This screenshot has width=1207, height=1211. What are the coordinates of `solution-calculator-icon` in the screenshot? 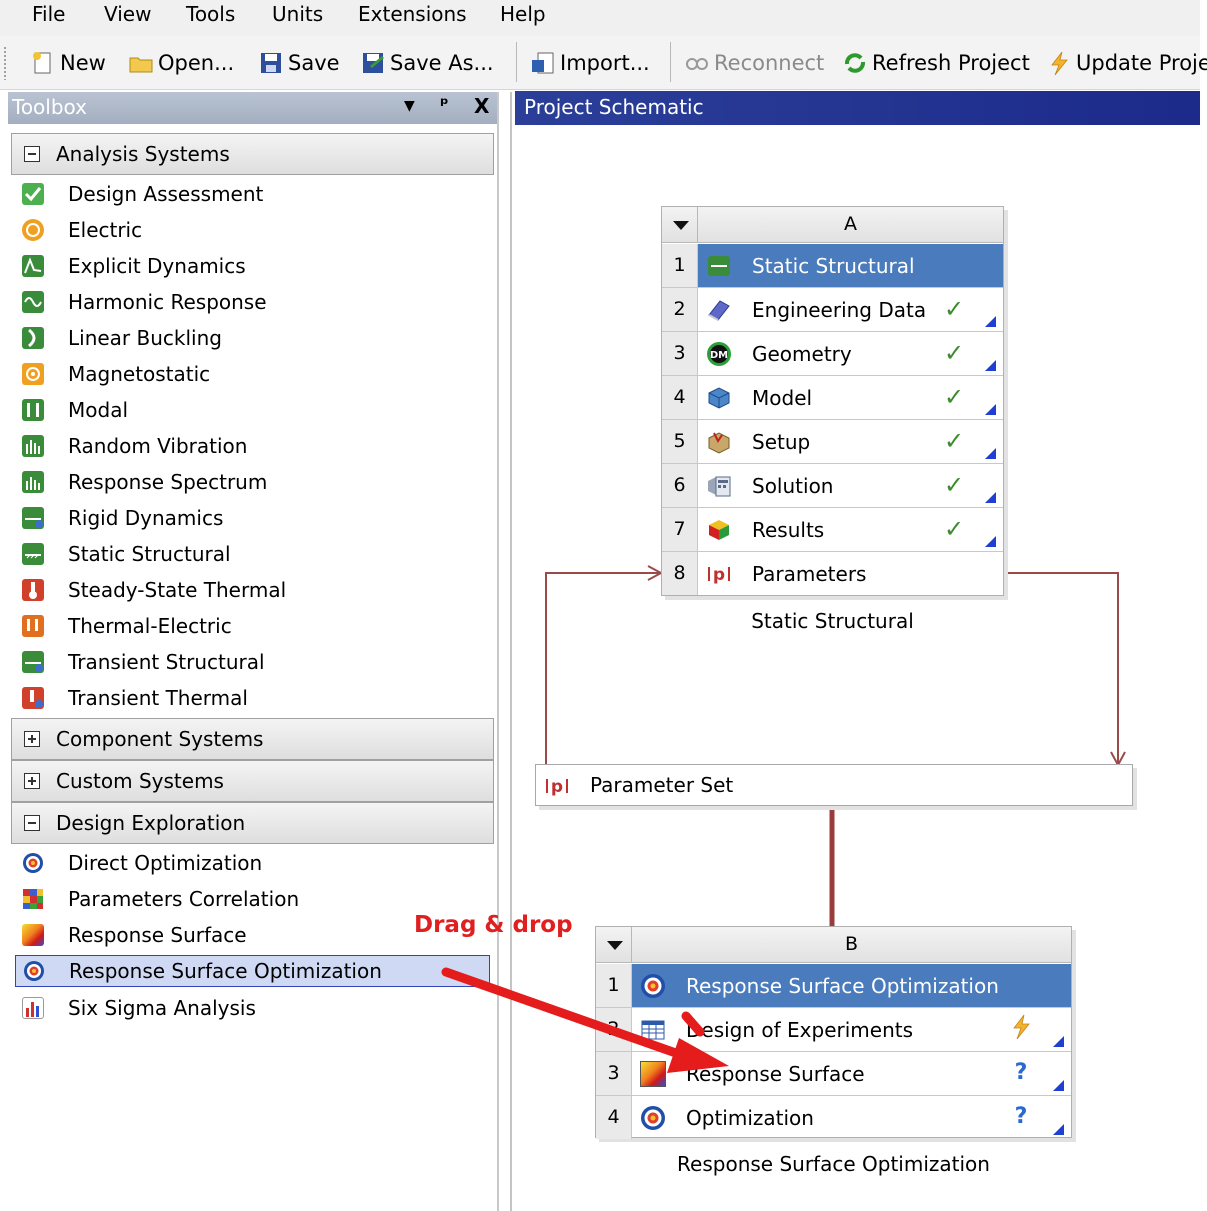 It's located at (719, 486).